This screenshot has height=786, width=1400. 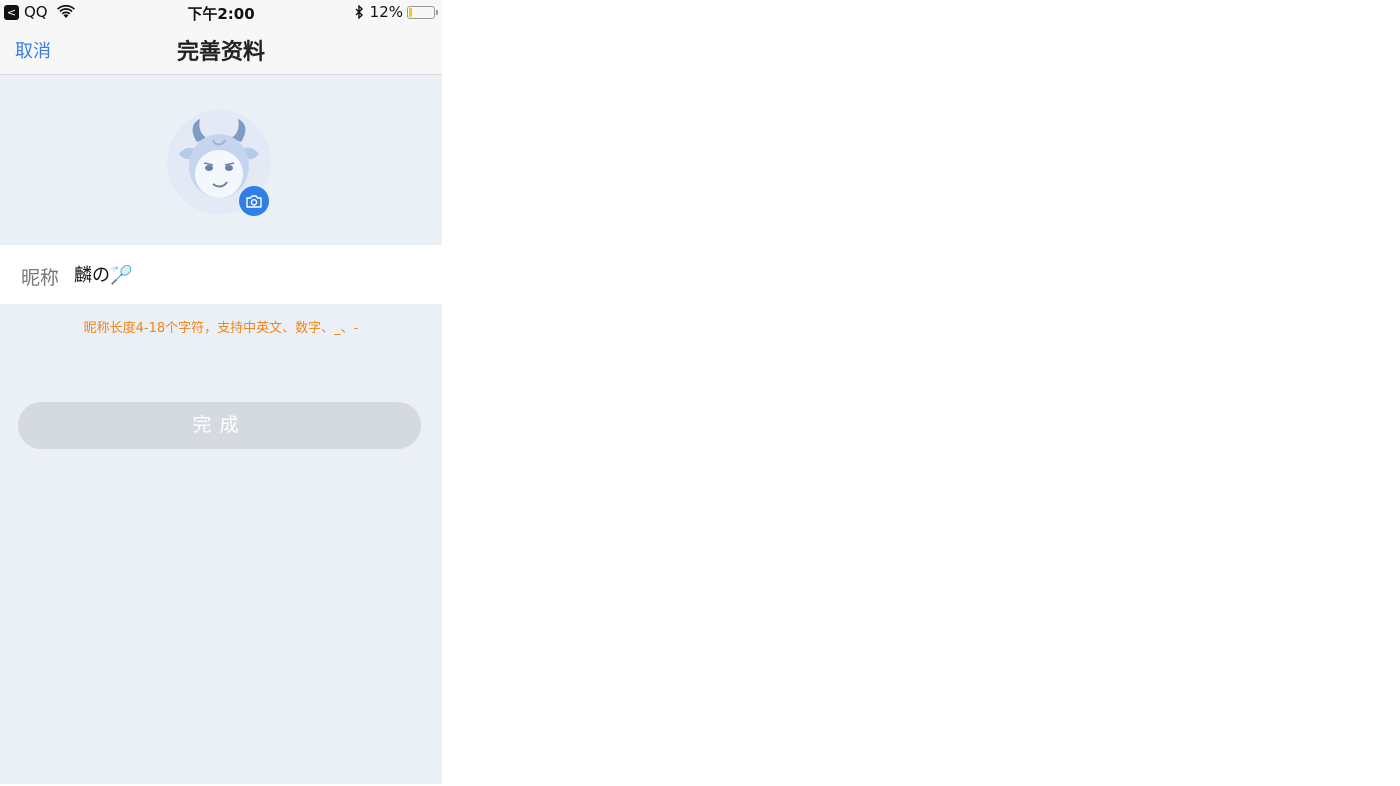 I want to click on done-button: 完成, so click(x=219, y=425).